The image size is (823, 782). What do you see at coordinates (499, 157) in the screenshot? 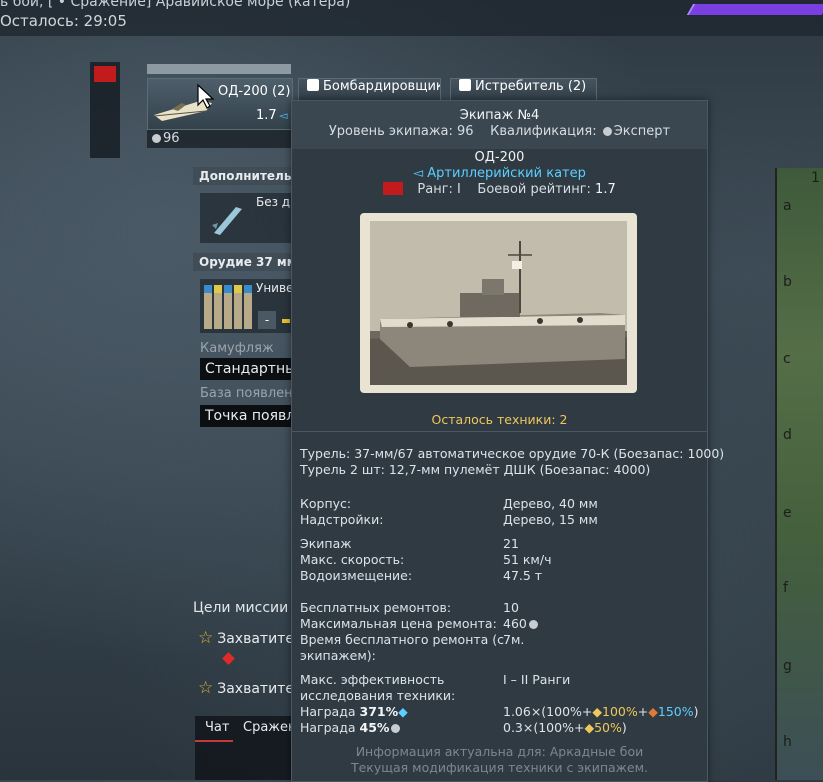
I see `vehicle-name-title: ОД-200` at bounding box center [499, 157].